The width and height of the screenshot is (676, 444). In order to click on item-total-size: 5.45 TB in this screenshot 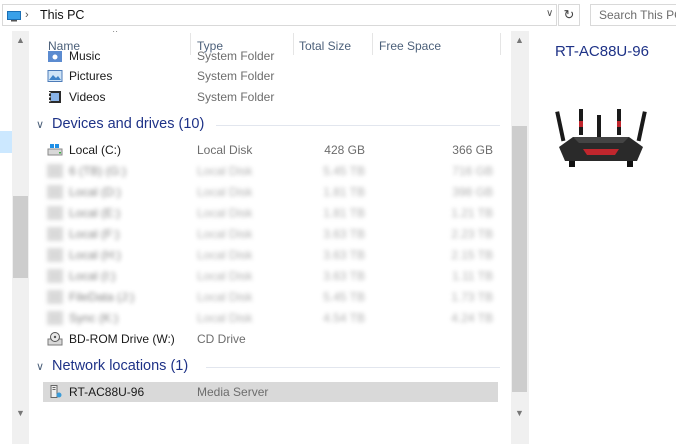, I will do `click(344, 297)`.